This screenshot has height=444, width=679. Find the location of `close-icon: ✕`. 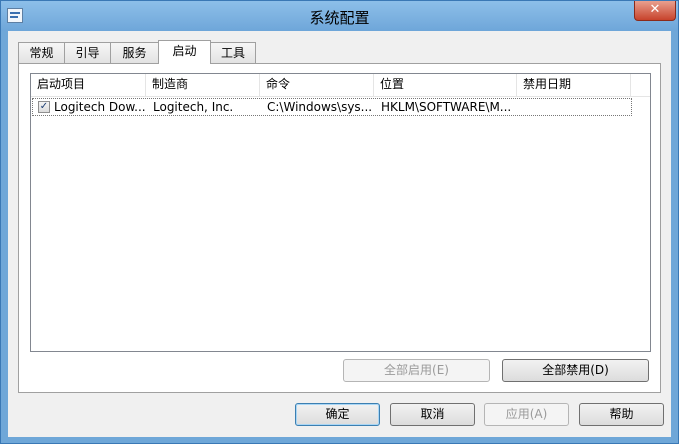

close-icon: ✕ is located at coordinates (655, 9).